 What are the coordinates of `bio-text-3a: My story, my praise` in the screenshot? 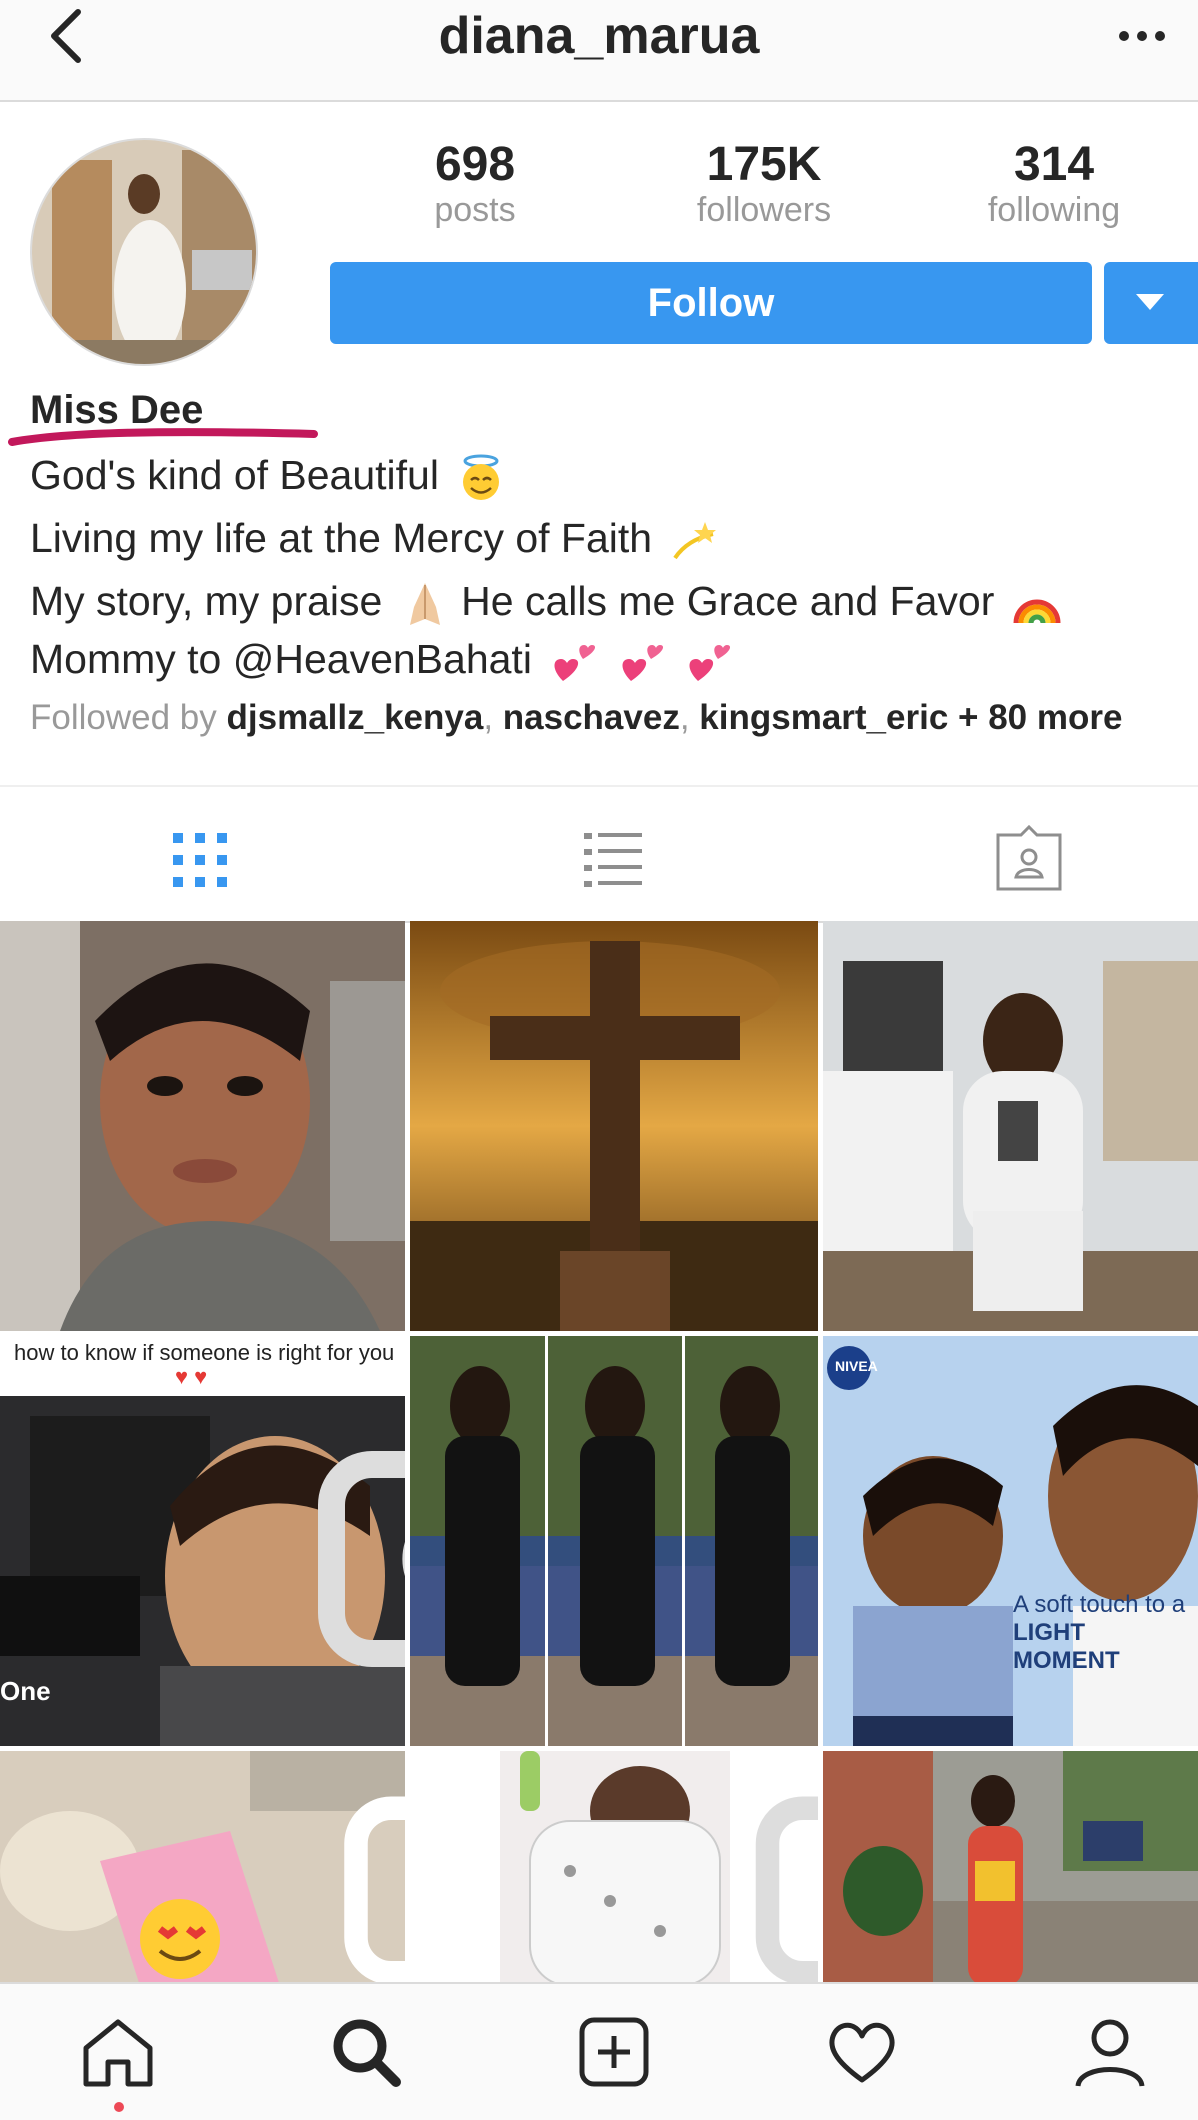 It's located at (206, 601).